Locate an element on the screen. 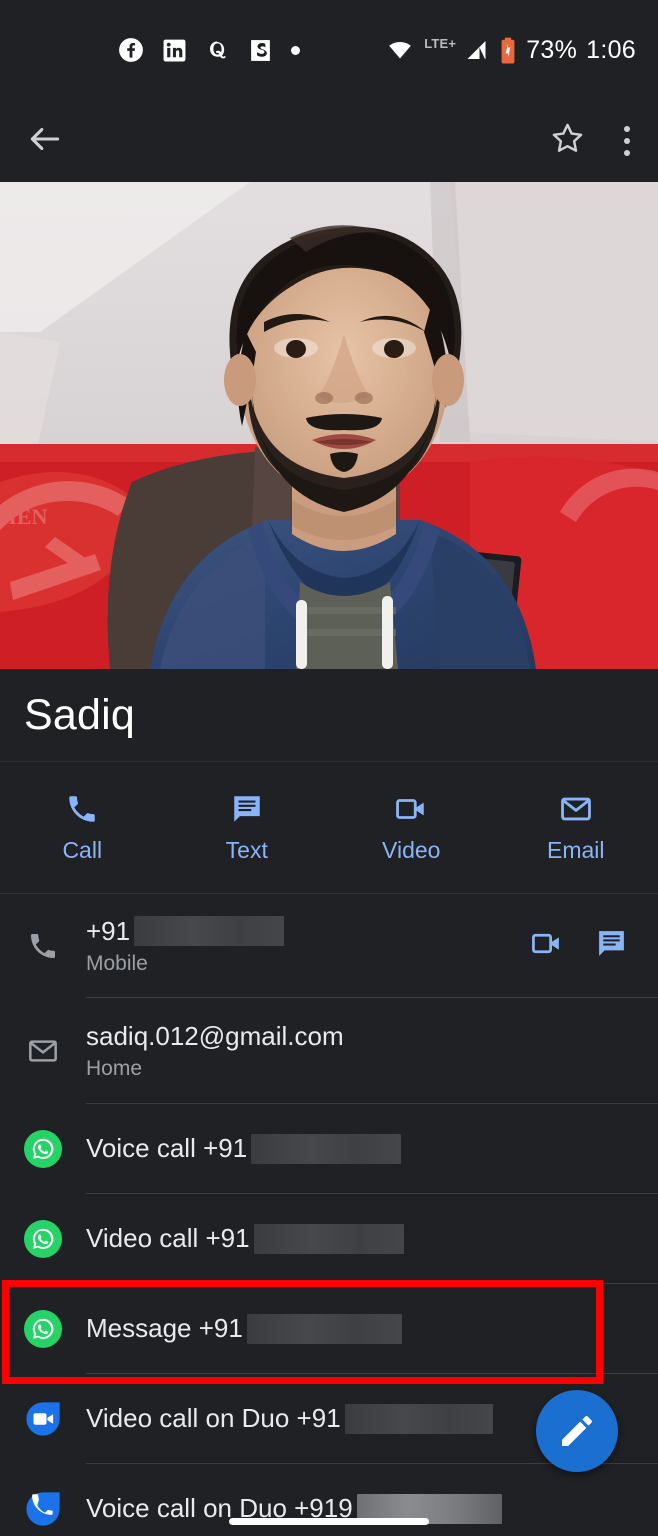 The image size is (658, 1536). s-app-icon is located at coordinates (260, 50).